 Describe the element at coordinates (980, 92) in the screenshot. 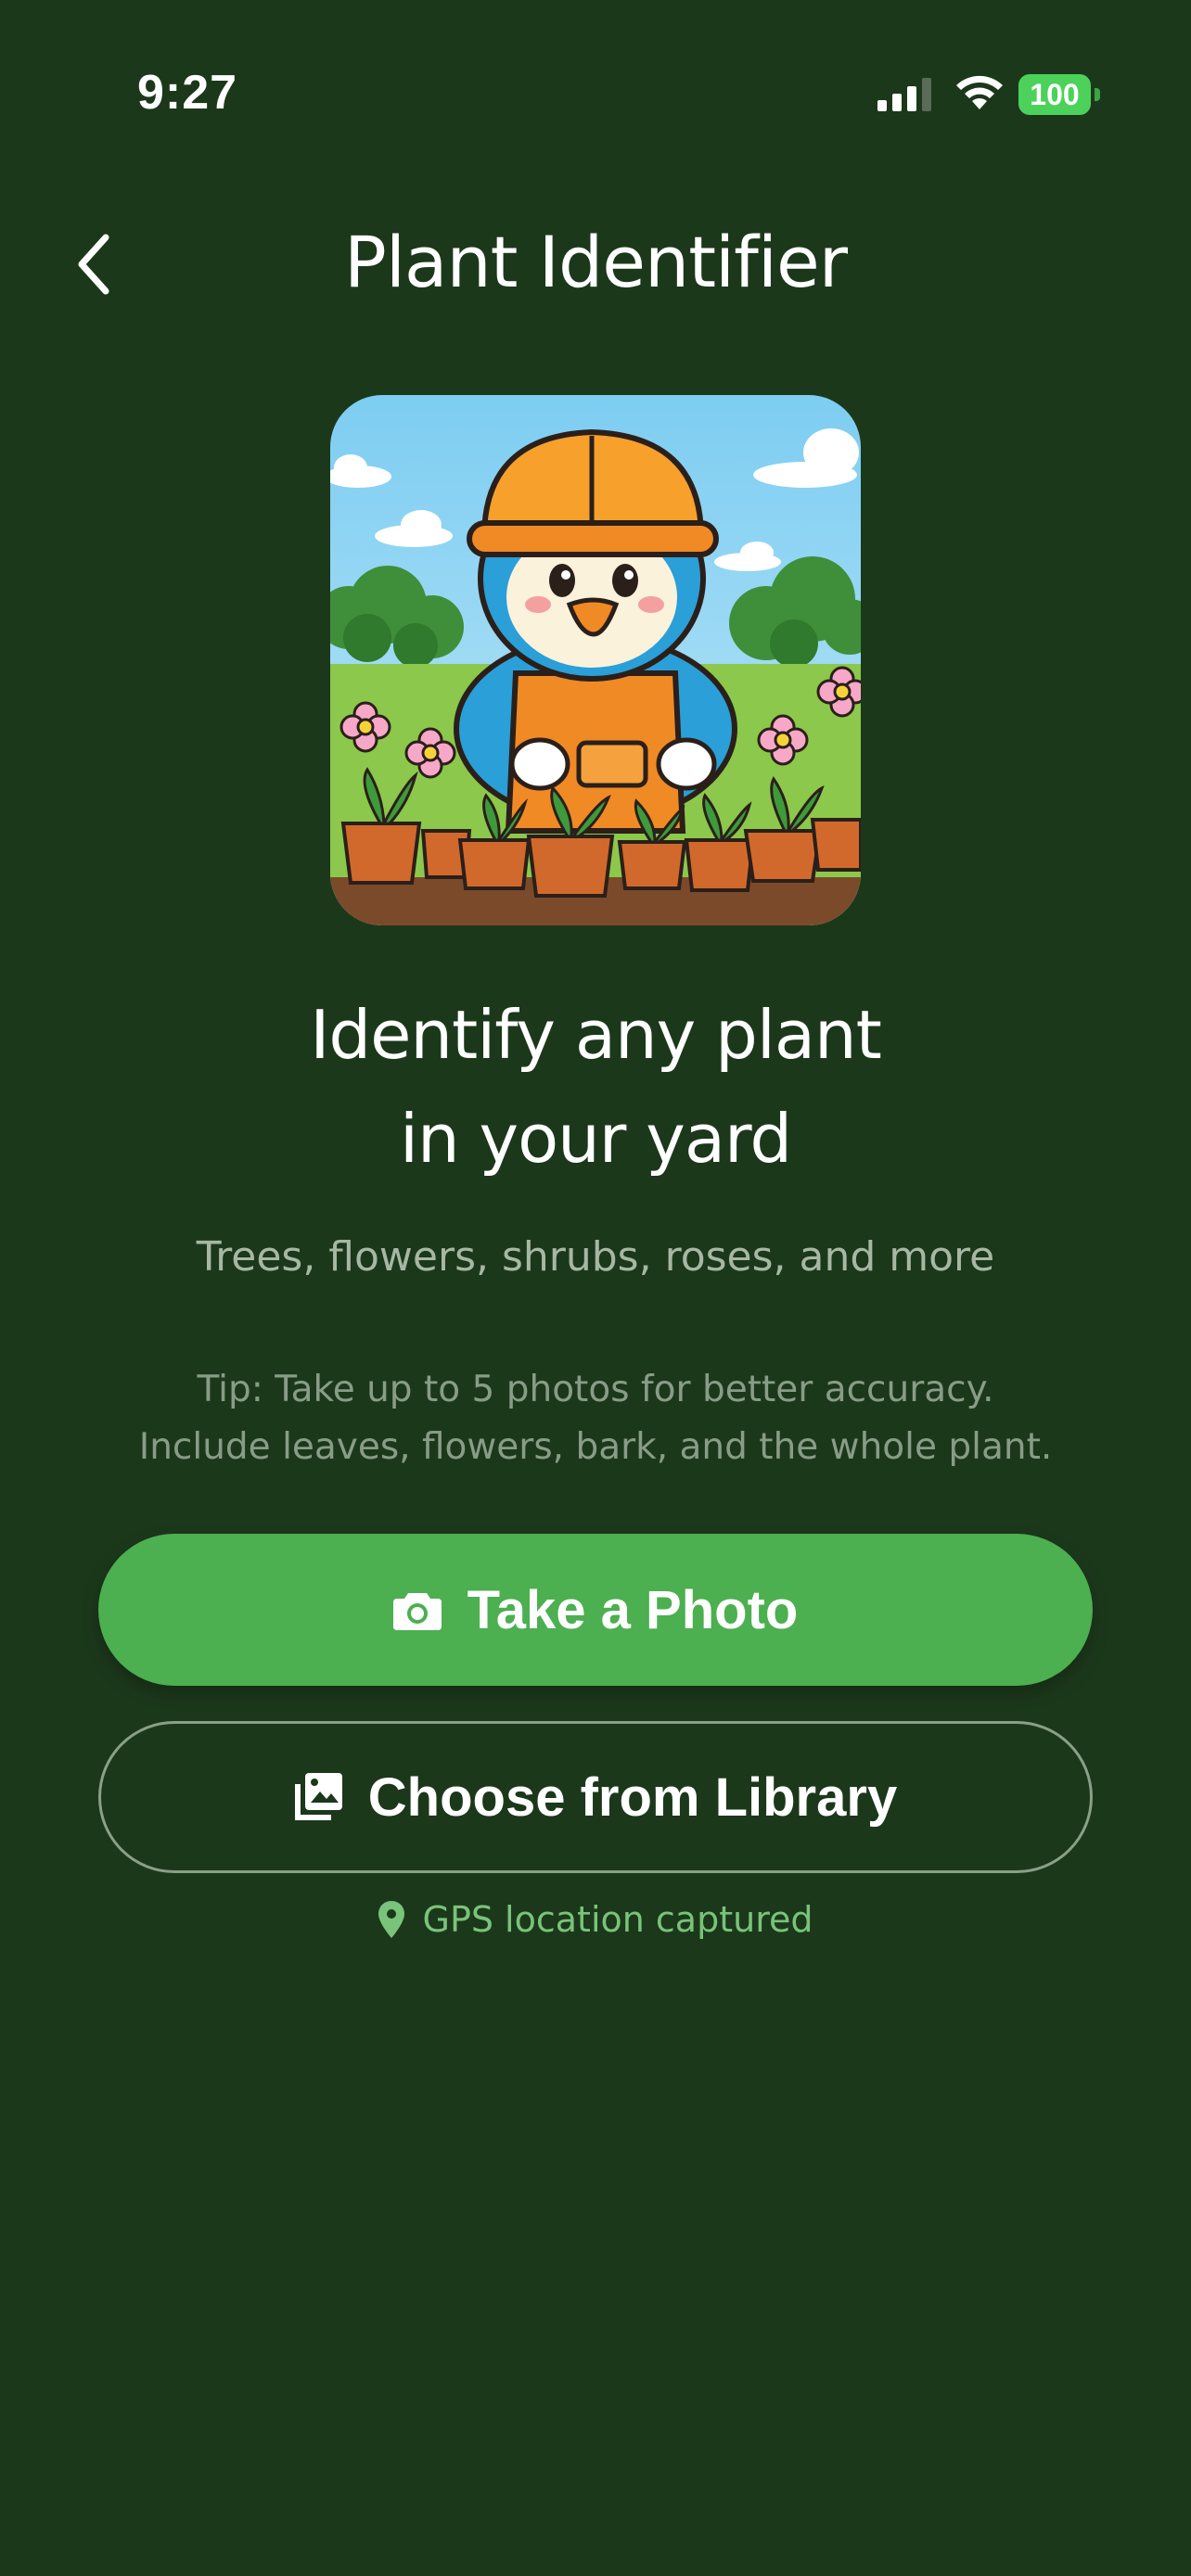

I see `wifi-icon` at that location.